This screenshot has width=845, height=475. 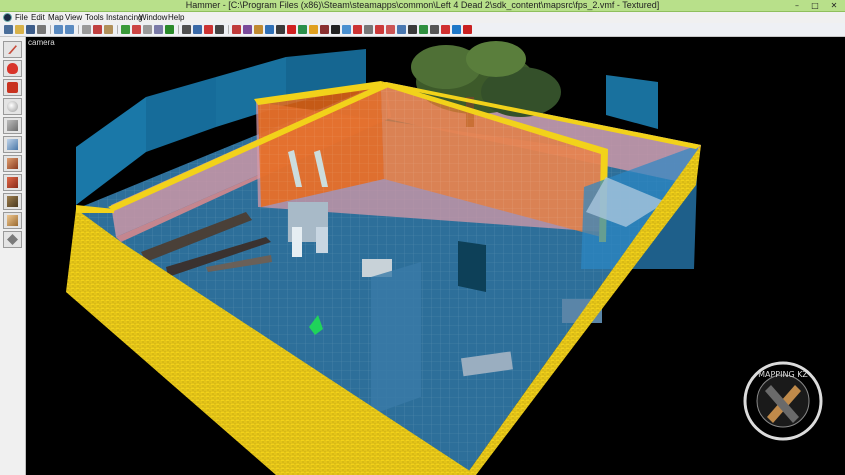 I want to click on texture-application-icon, so click(x=12, y=144).